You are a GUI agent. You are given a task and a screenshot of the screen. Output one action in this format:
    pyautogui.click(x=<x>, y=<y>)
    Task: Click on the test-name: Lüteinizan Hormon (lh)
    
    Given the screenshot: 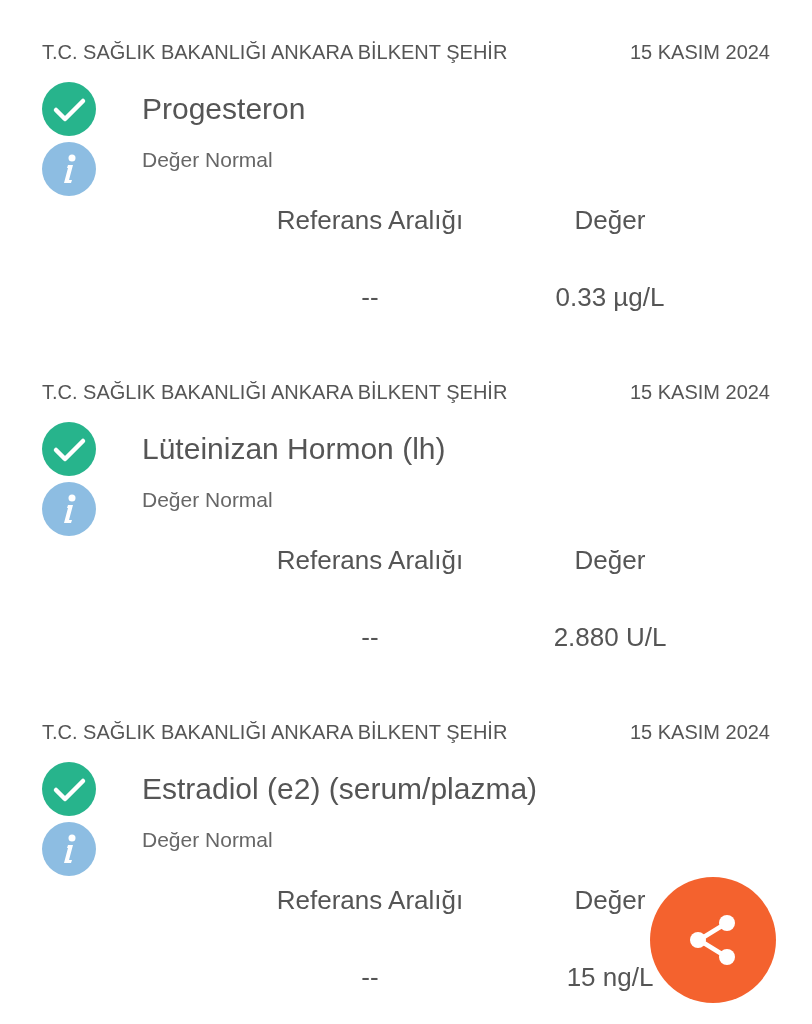 What is the action you would take?
    pyautogui.click(x=294, y=449)
    